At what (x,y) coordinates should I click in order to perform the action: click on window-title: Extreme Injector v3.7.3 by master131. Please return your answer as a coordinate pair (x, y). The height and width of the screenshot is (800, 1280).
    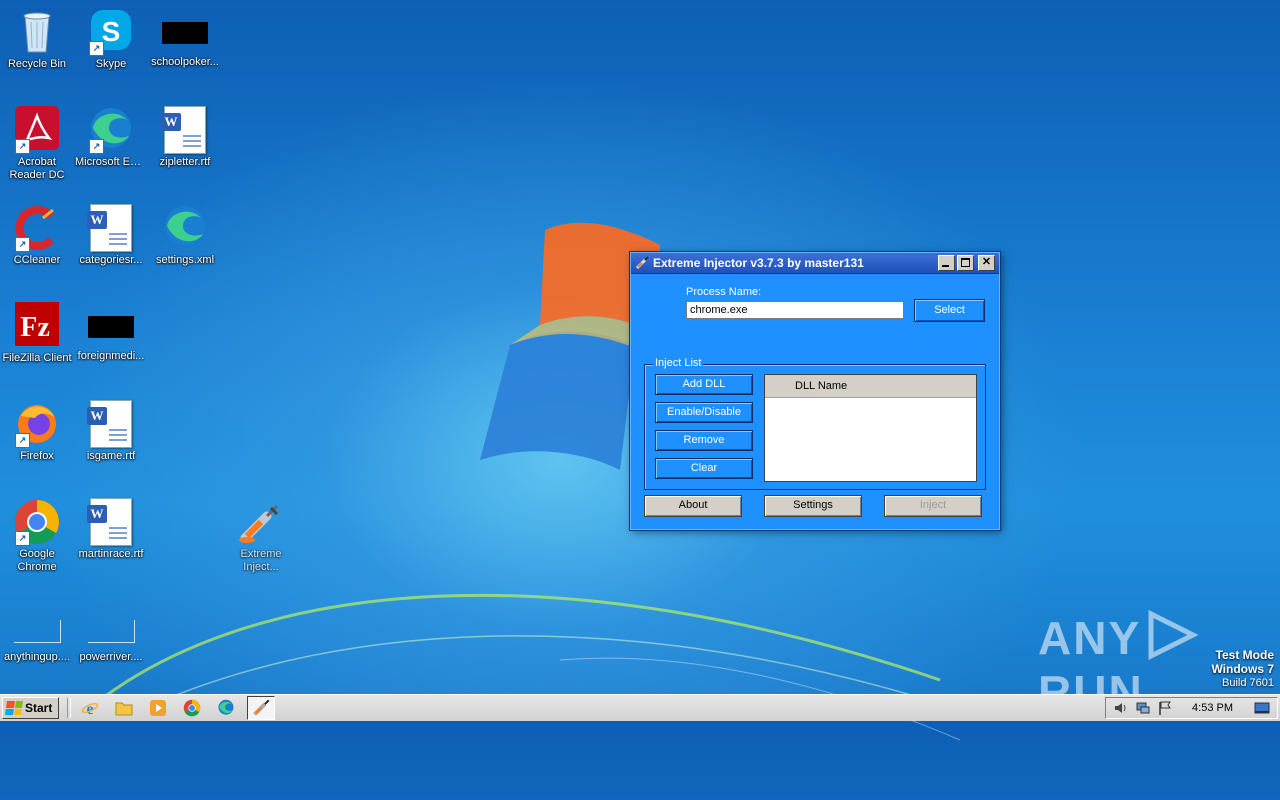
    Looking at the image, I should click on (758, 263).